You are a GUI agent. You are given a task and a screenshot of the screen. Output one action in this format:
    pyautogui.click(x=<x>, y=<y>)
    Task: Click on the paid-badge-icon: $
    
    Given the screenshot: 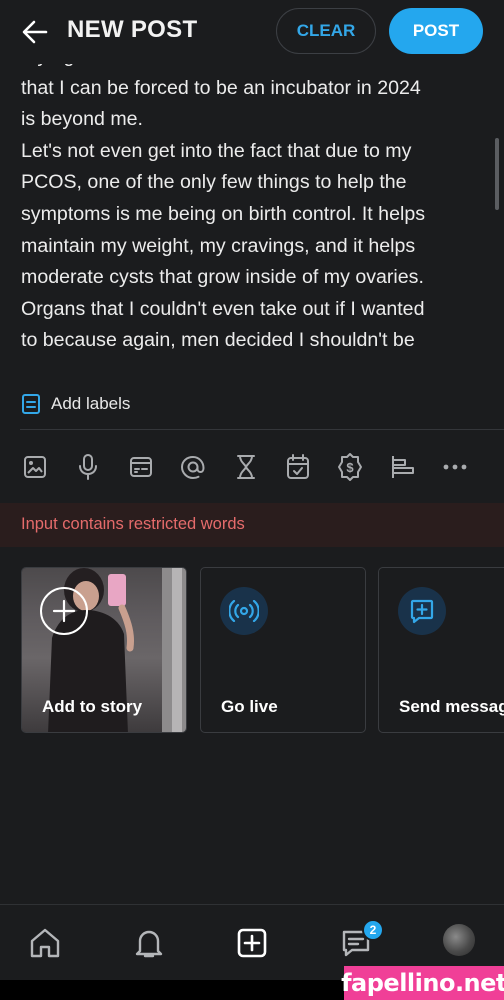 What is the action you would take?
    pyautogui.click(x=350, y=467)
    